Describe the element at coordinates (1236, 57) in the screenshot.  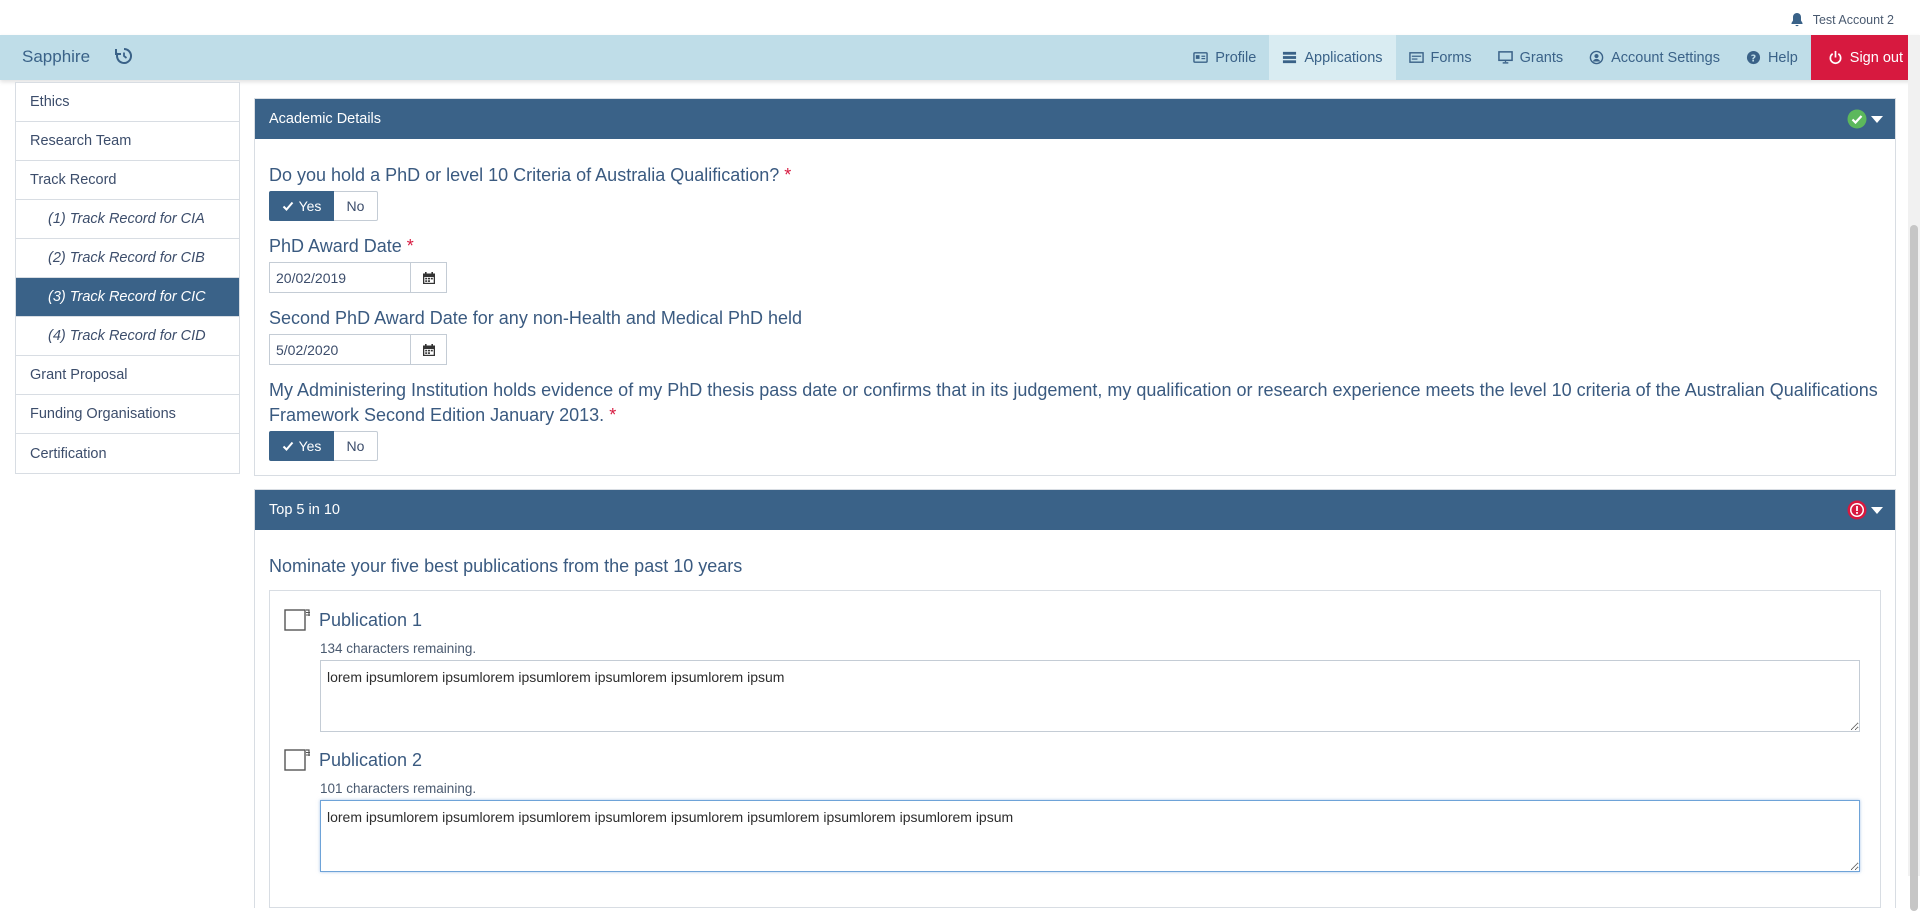
I see `nav-profile-label: Profile` at that location.